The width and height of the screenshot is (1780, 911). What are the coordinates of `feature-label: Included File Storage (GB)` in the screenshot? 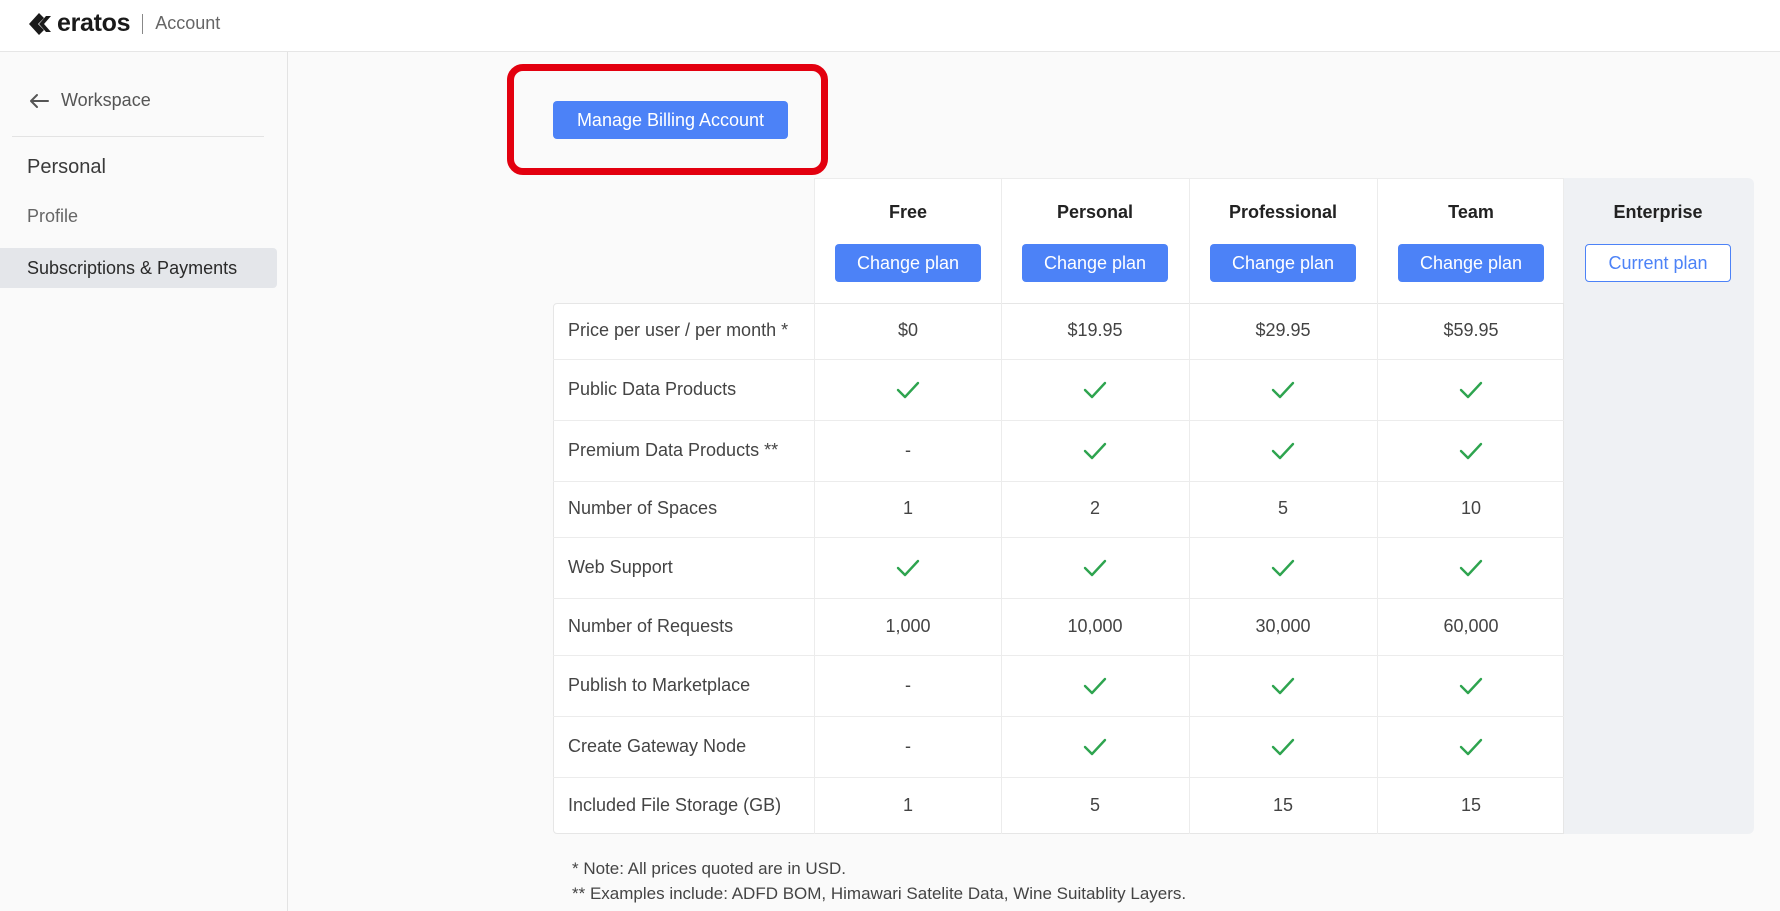 It's located at (675, 804).